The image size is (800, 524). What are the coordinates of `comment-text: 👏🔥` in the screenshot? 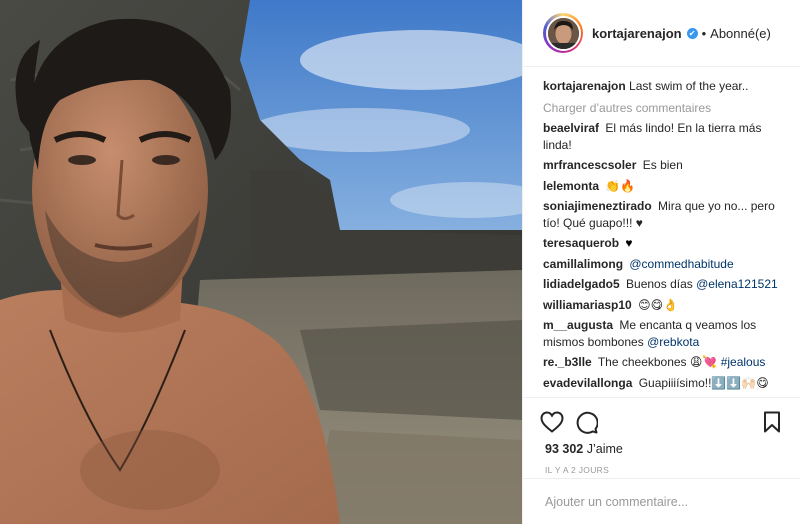 It's located at (620, 185).